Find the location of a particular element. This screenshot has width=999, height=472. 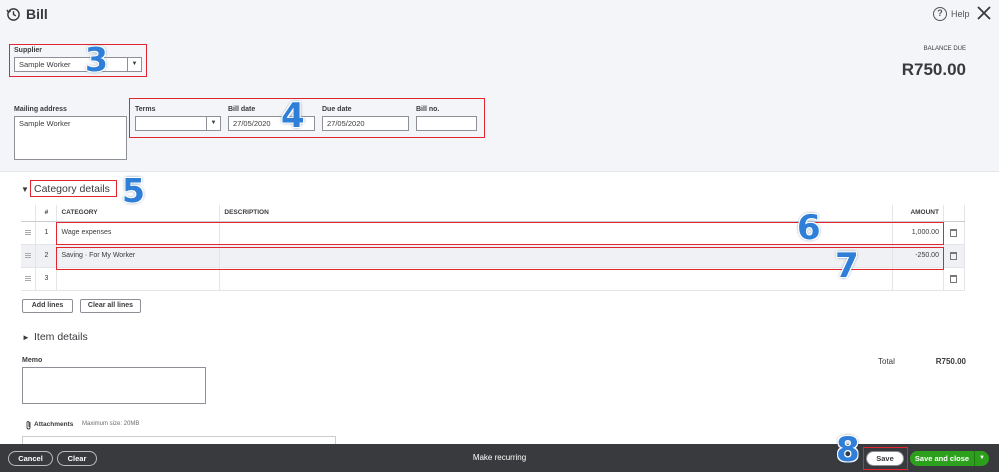

memo-label: Memo is located at coordinates (32, 360).